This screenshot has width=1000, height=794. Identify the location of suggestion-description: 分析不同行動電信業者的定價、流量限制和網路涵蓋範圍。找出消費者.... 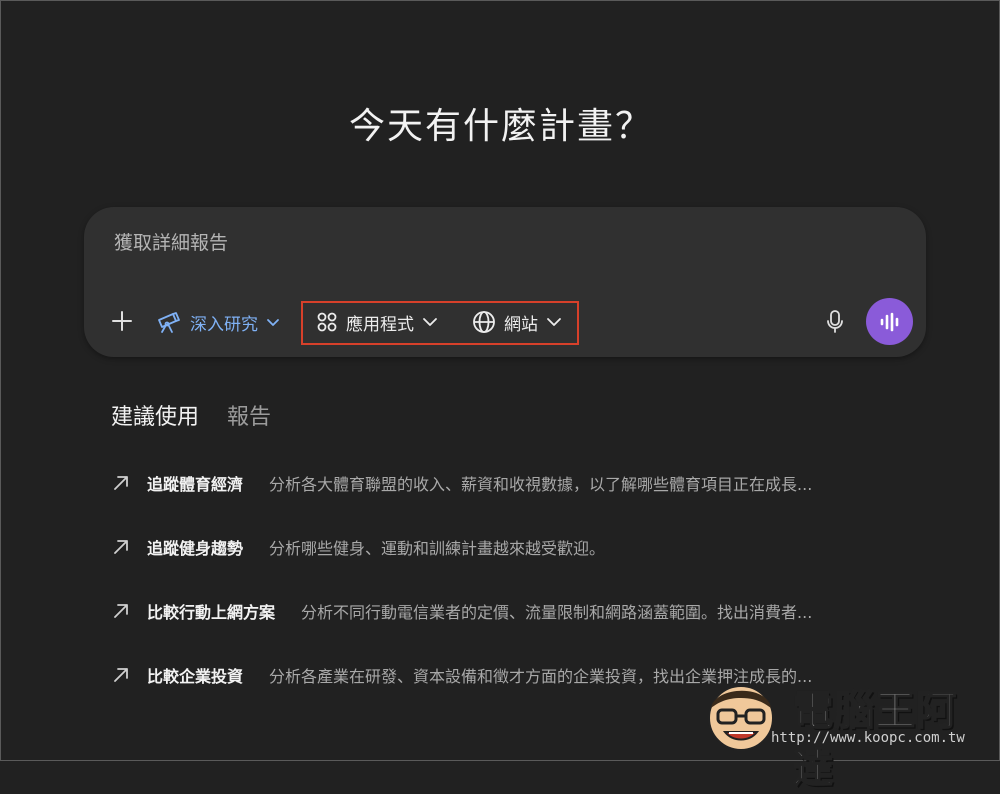
(557, 612).